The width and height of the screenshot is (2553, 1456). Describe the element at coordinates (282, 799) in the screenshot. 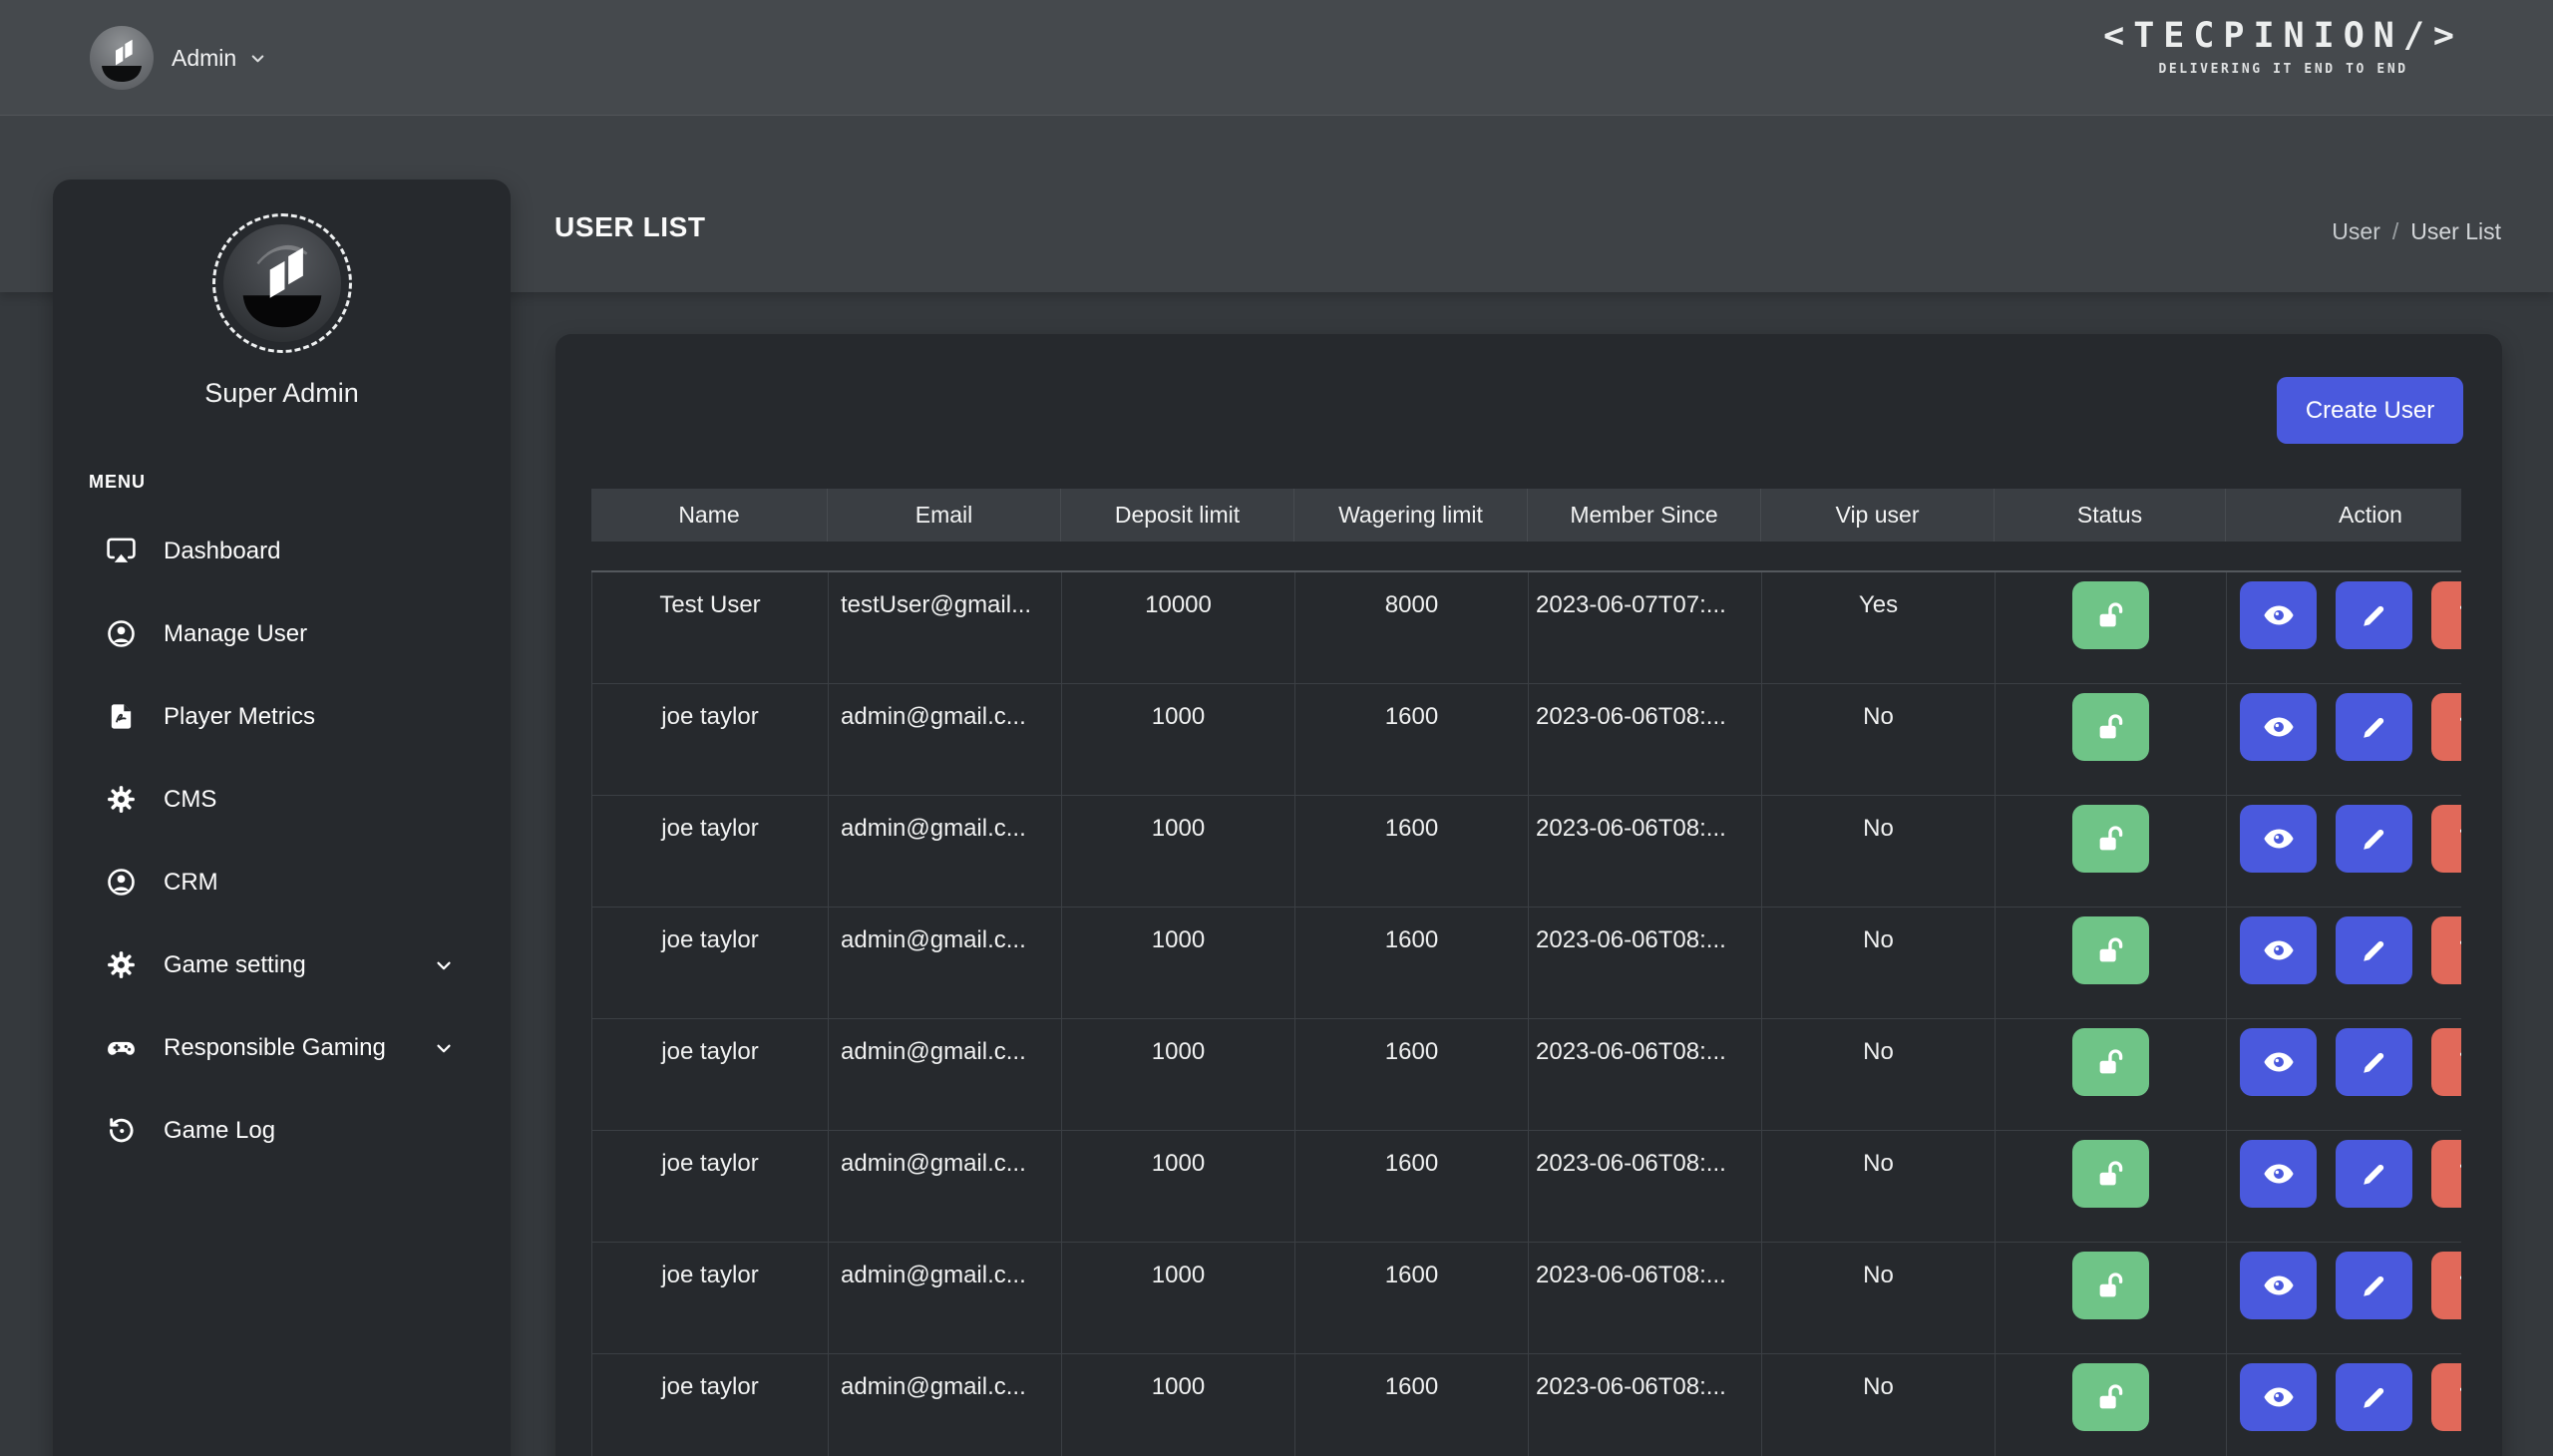

I see `sidebar-item-cms: CMS` at that location.